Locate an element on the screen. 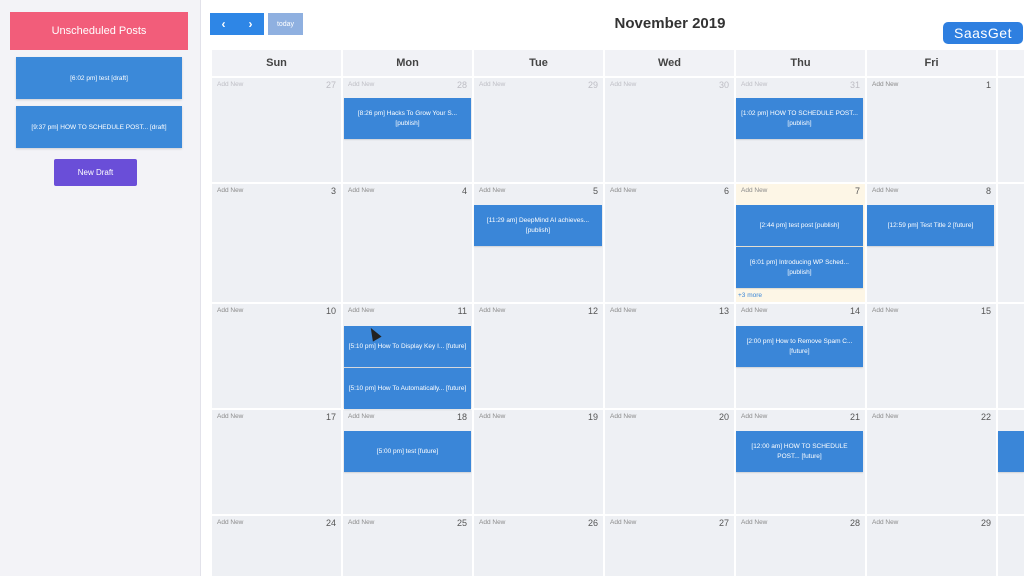  day-number: 12 is located at coordinates (592, 311).